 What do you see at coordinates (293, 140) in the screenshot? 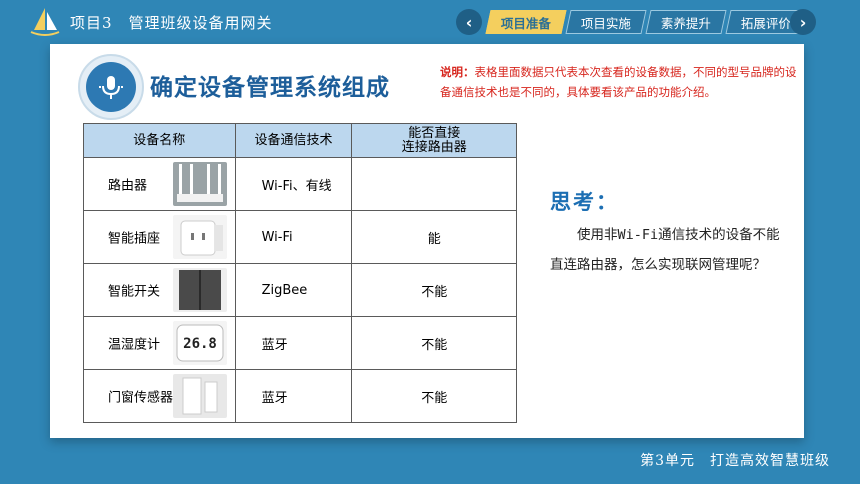
I see `header-comm-tech: 设备通信技术` at bounding box center [293, 140].